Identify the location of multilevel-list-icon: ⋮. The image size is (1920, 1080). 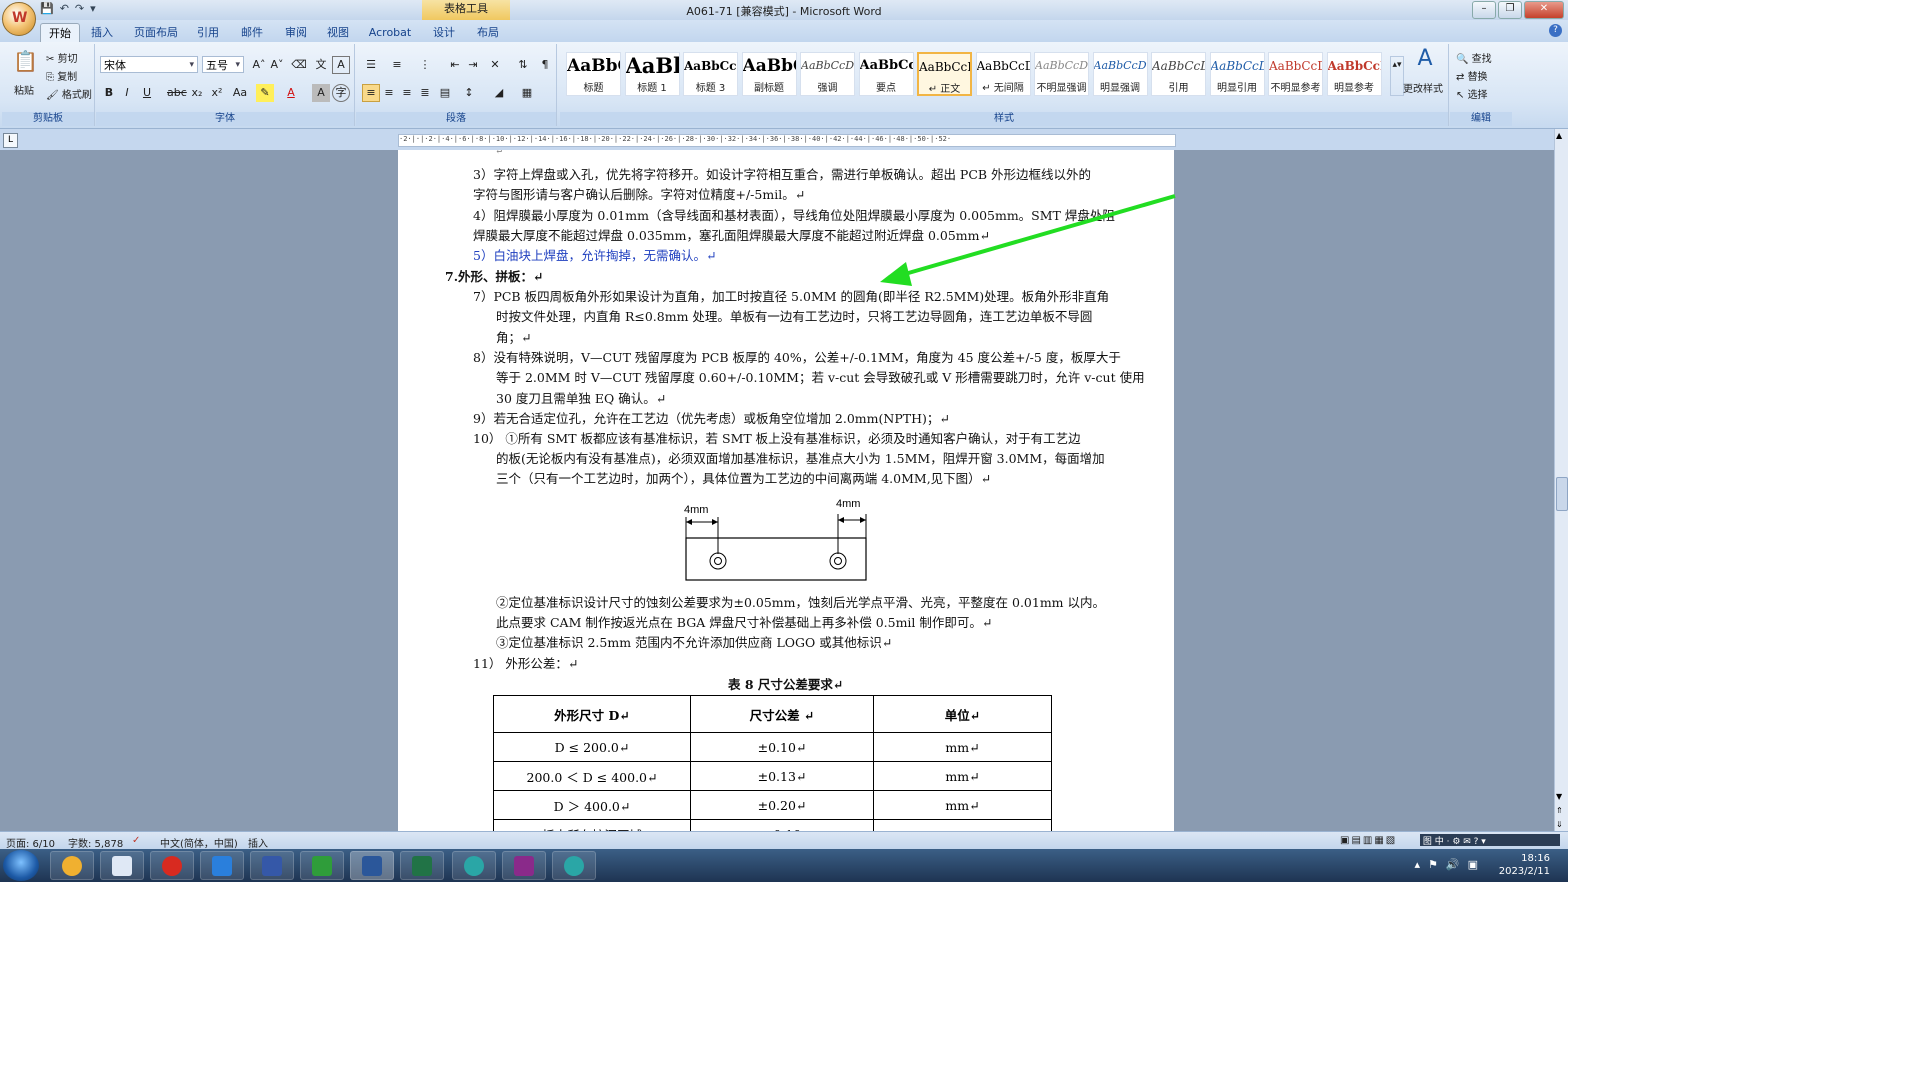
(425, 65).